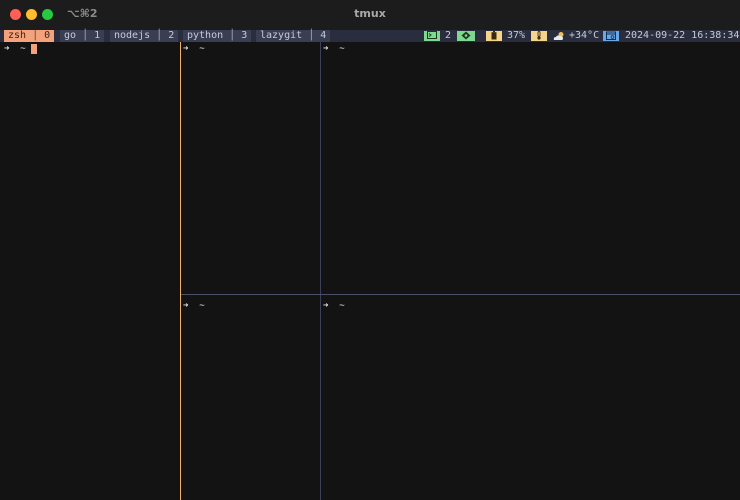 The height and width of the screenshot is (500, 740). What do you see at coordinates (180, 271) in the screenshot?
I see `pane-border-active` at bounding box center [180, 271].